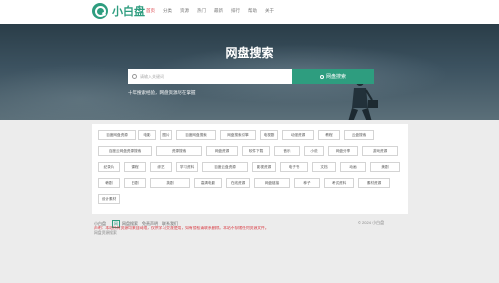 This screenshot has width=499, height=283. I want to click on tag-chip: 动漫资源, so click(298, 135).